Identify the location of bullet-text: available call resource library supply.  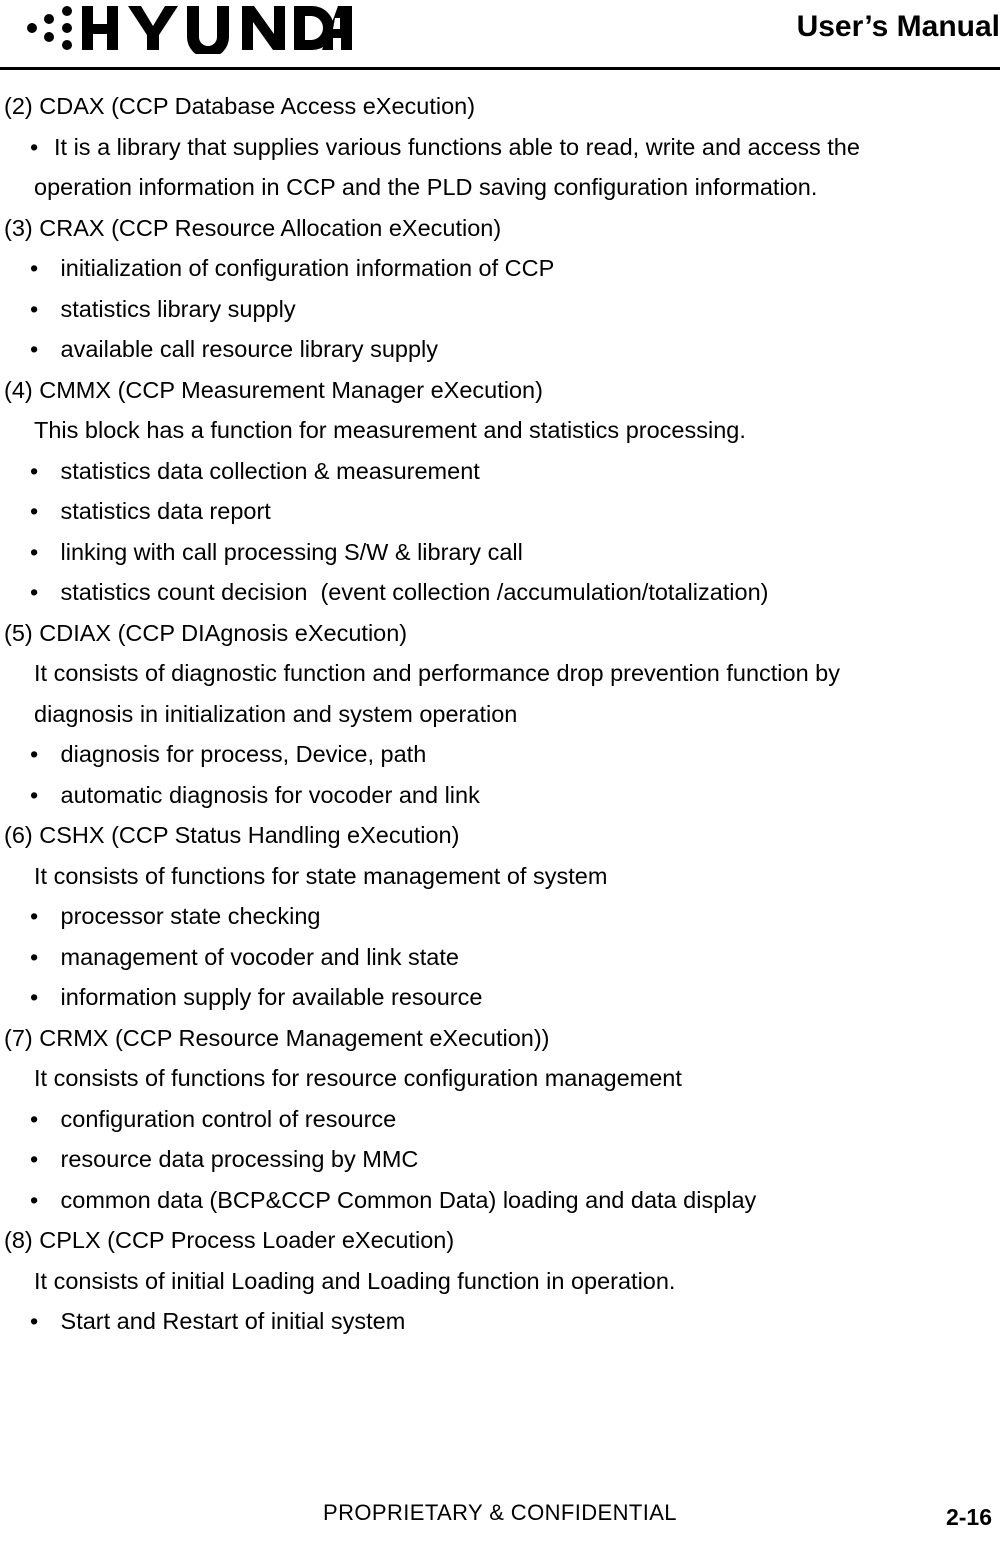
(246, 349).